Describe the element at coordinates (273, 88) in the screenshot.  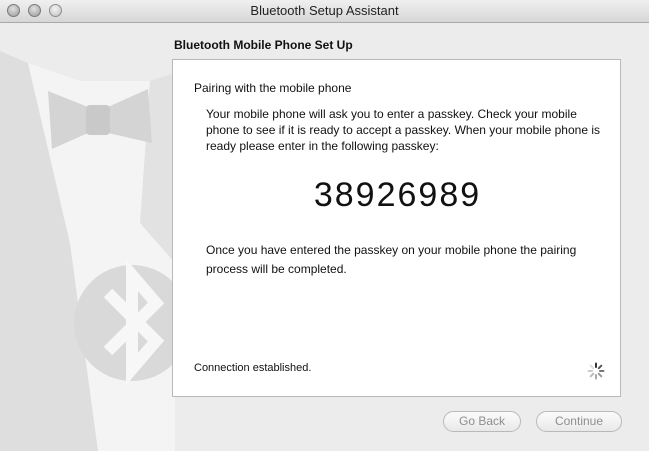
I see `panel-heading: Pairing with the mobile phone` at that location.